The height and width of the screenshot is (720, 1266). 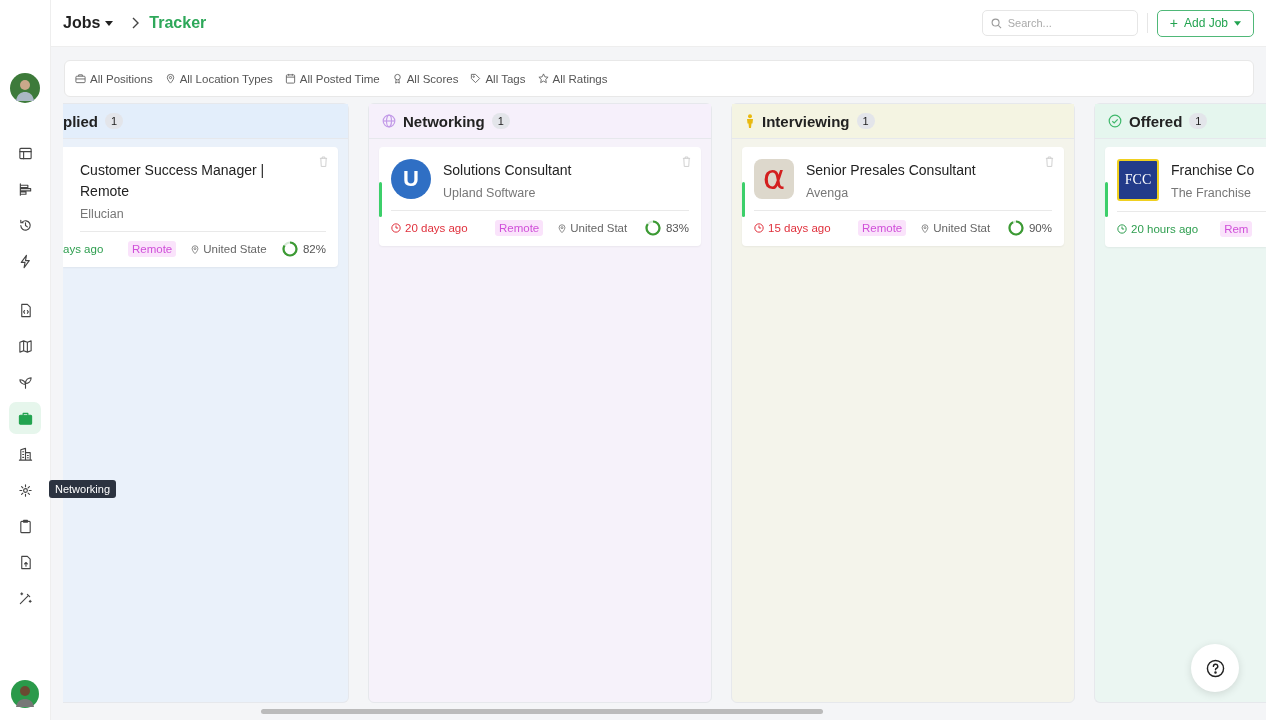 I want to click on job-card: U Solutions Consultant Upland Software 20 days ago Remote United Stat 83%, so click(x=540, y=196).